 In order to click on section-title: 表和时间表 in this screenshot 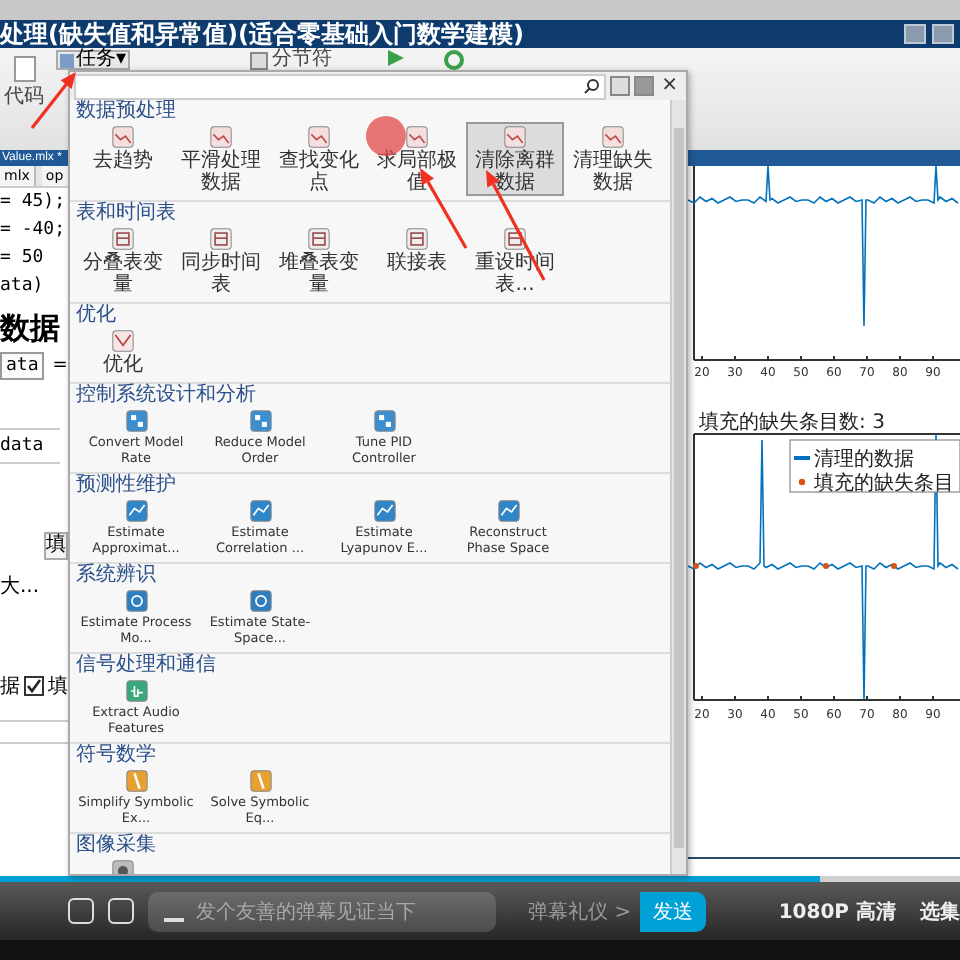, I will do `click(126, 213)`.